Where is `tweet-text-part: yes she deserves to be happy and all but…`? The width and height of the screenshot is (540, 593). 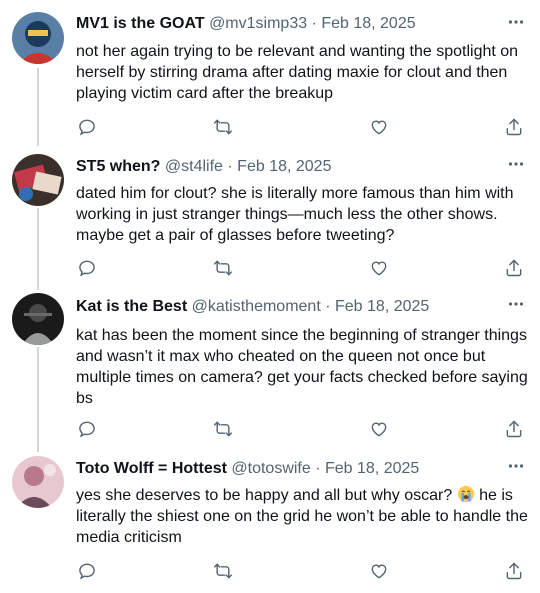 tweet-text-part: yes she deserves to be happy and all but… is located at coordinates (266, 495).